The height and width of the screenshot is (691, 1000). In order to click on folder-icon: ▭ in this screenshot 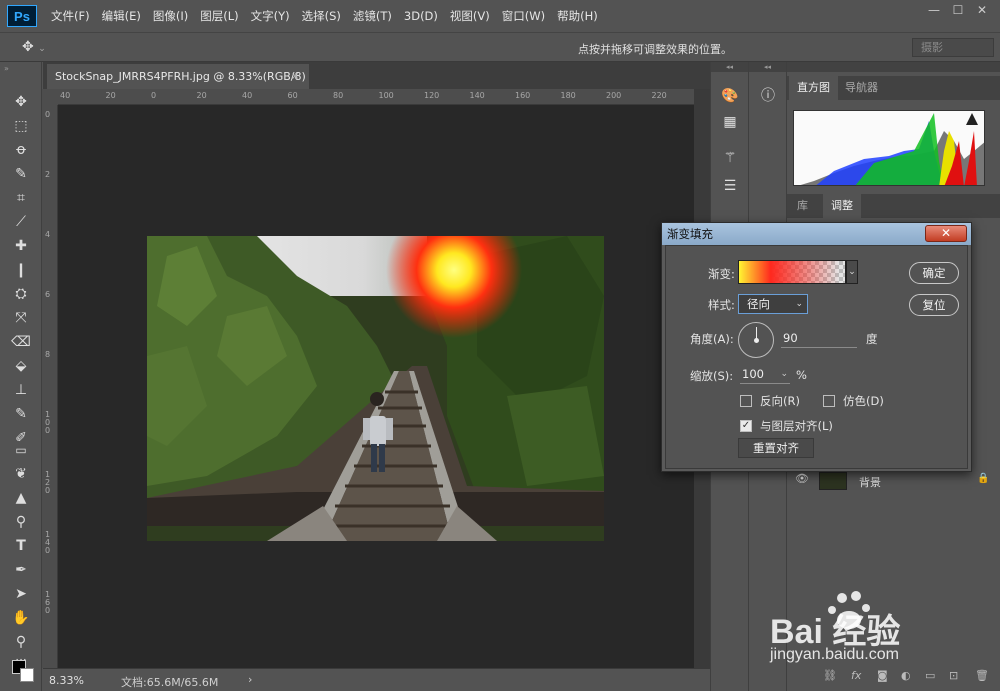, I will do `click(930, 675)`.